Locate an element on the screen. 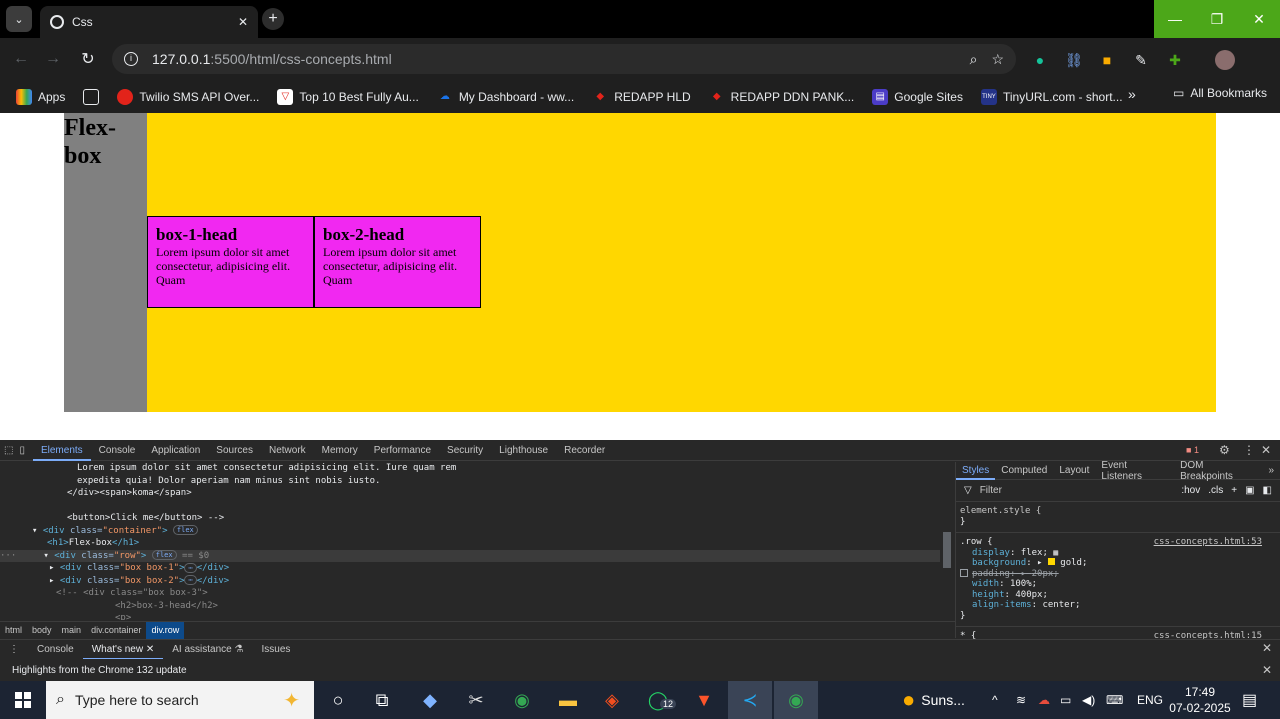  breadcrumb-main: main is located at coordinates (72, 630).